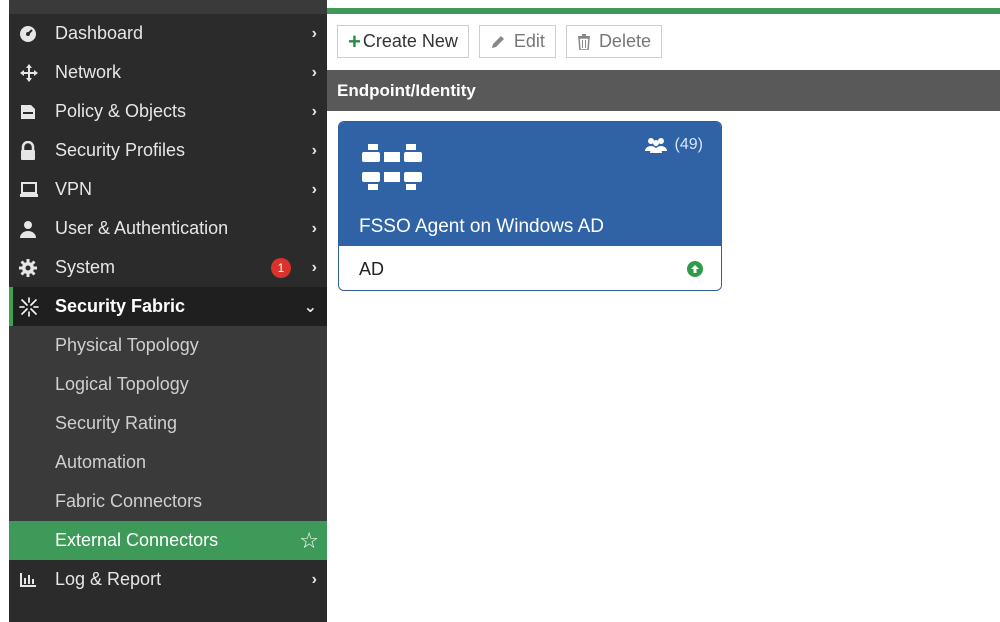 Image resolution: width=1000 pixels, height=622 pixels. I want to click on card-title: FSSO Agent on Windows AD, so click(482, 226).